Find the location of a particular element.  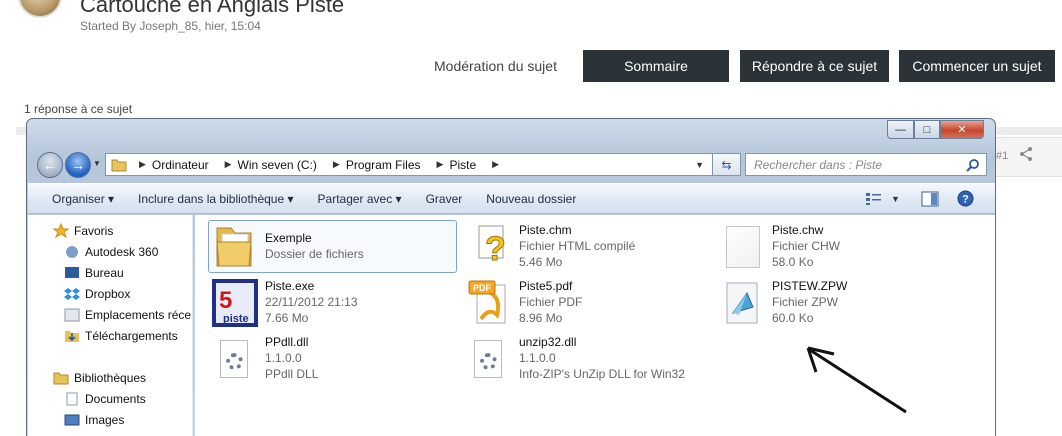

breadcrumb-program-files: Program Files is located at coordinates (383, 165).